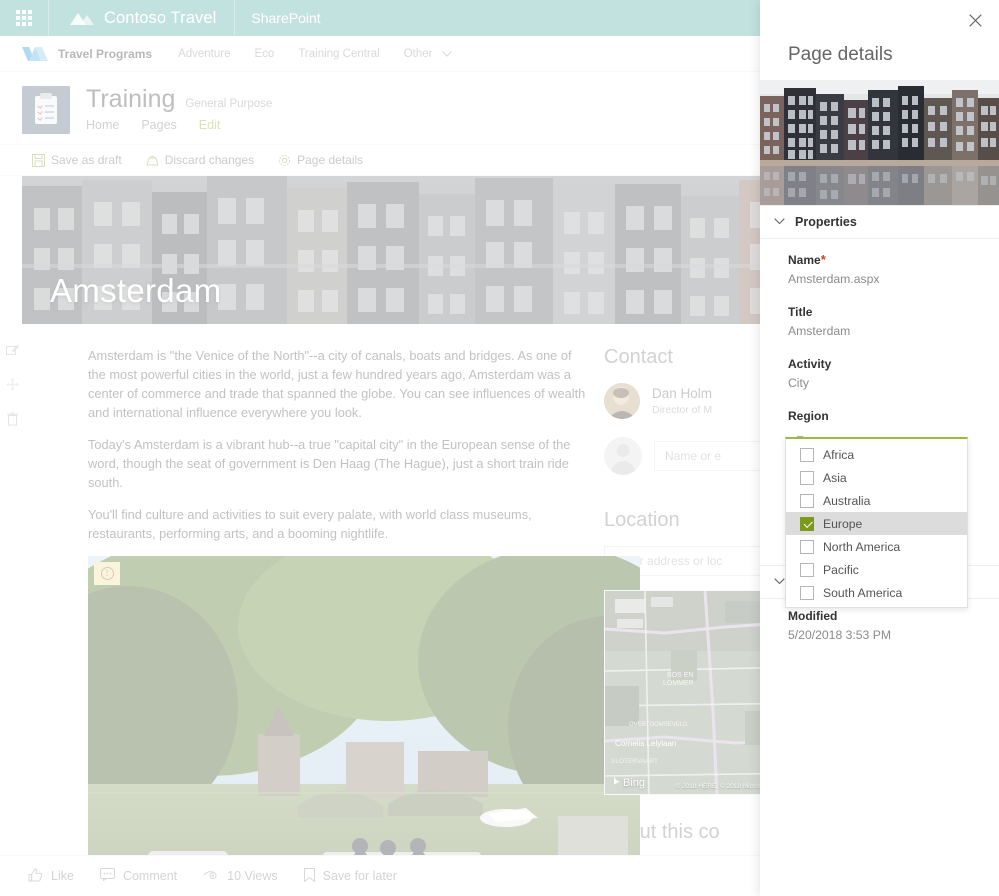 The height and width of the screenshot is (896, 999). I want to click on region-option-north-america: North America, so click(876, 546).